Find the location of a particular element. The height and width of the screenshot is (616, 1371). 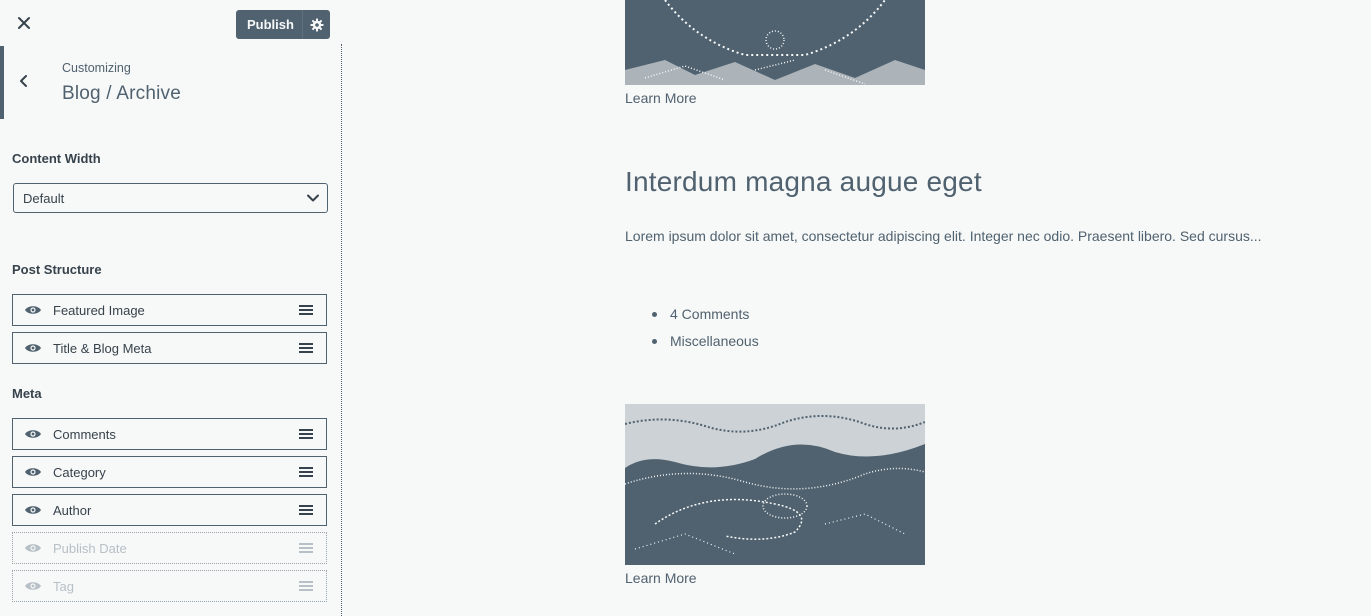

chevron-left-icon is located at coordinates (23, 81).